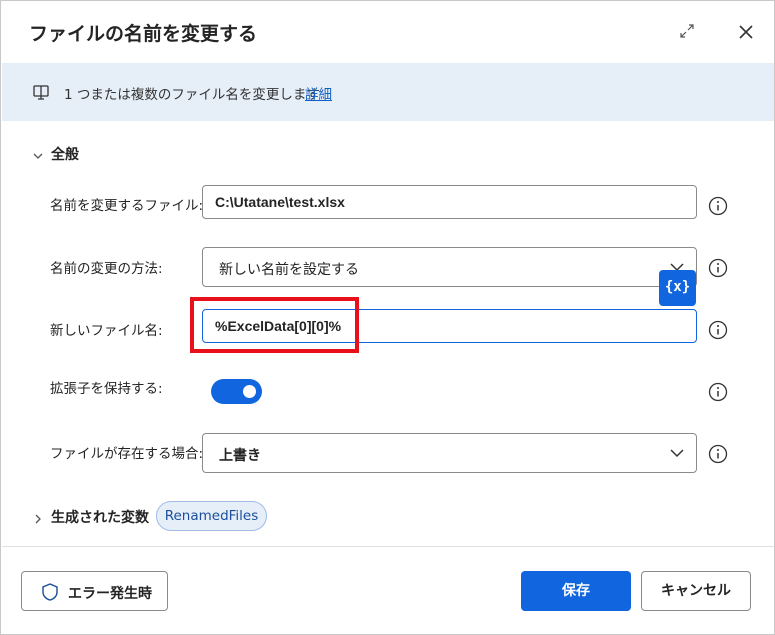  Describe the element at coordinates (106, 331) in the screenshot. I see `new-file-name-label: 新しいファイル名:` at that location.